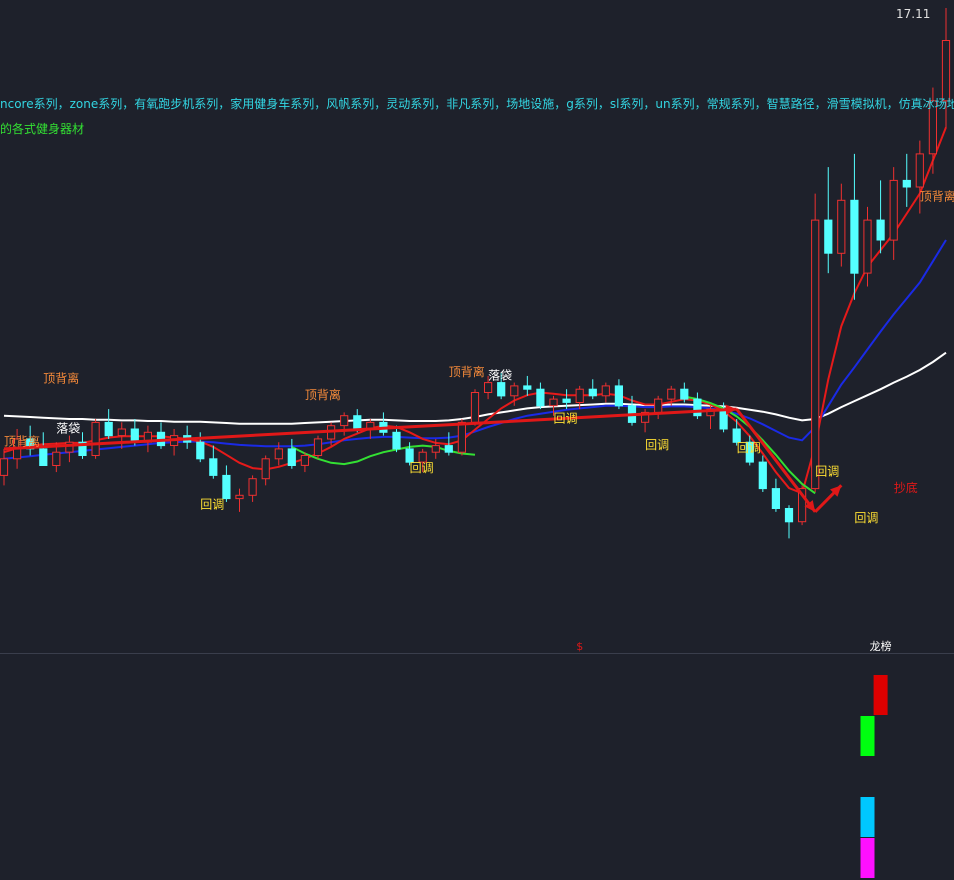 The width and height of the screenshot is (954, 880). Describe the element at coordinates (370, 429) in the screenshot. I see `trend-arrow` at that location.